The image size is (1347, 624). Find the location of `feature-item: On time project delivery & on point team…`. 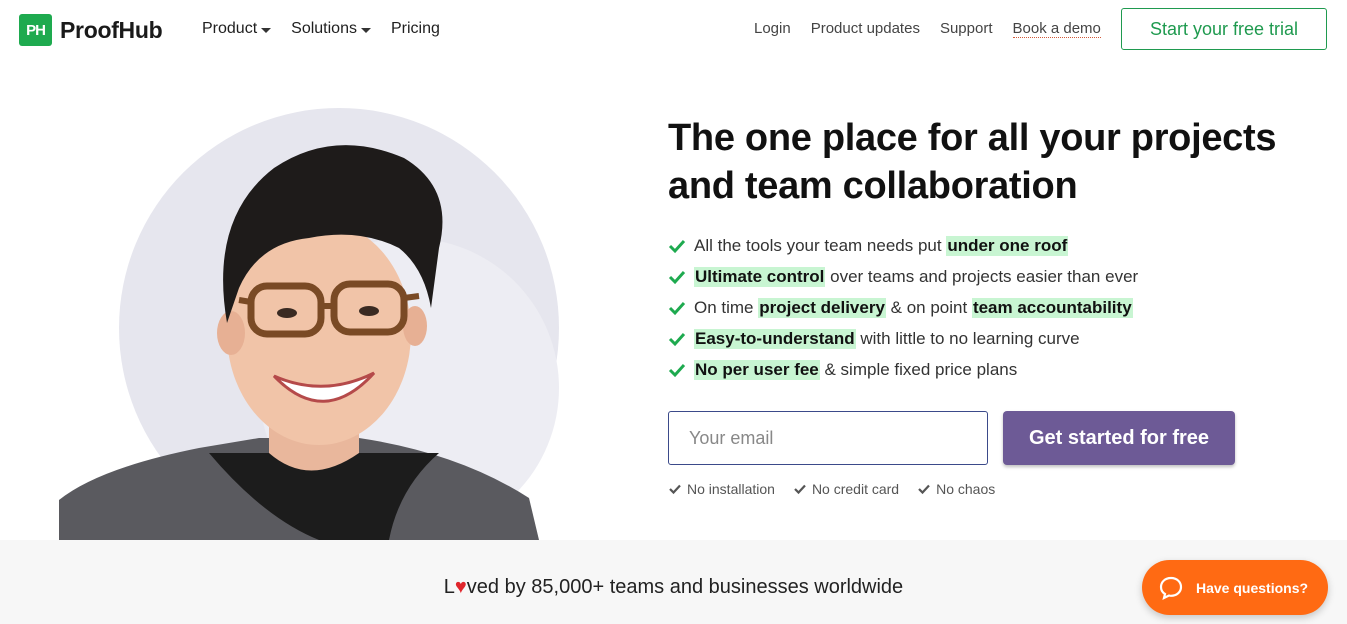

feature-item: On time project delivery & on point team… is located at coordinates (903, 307).